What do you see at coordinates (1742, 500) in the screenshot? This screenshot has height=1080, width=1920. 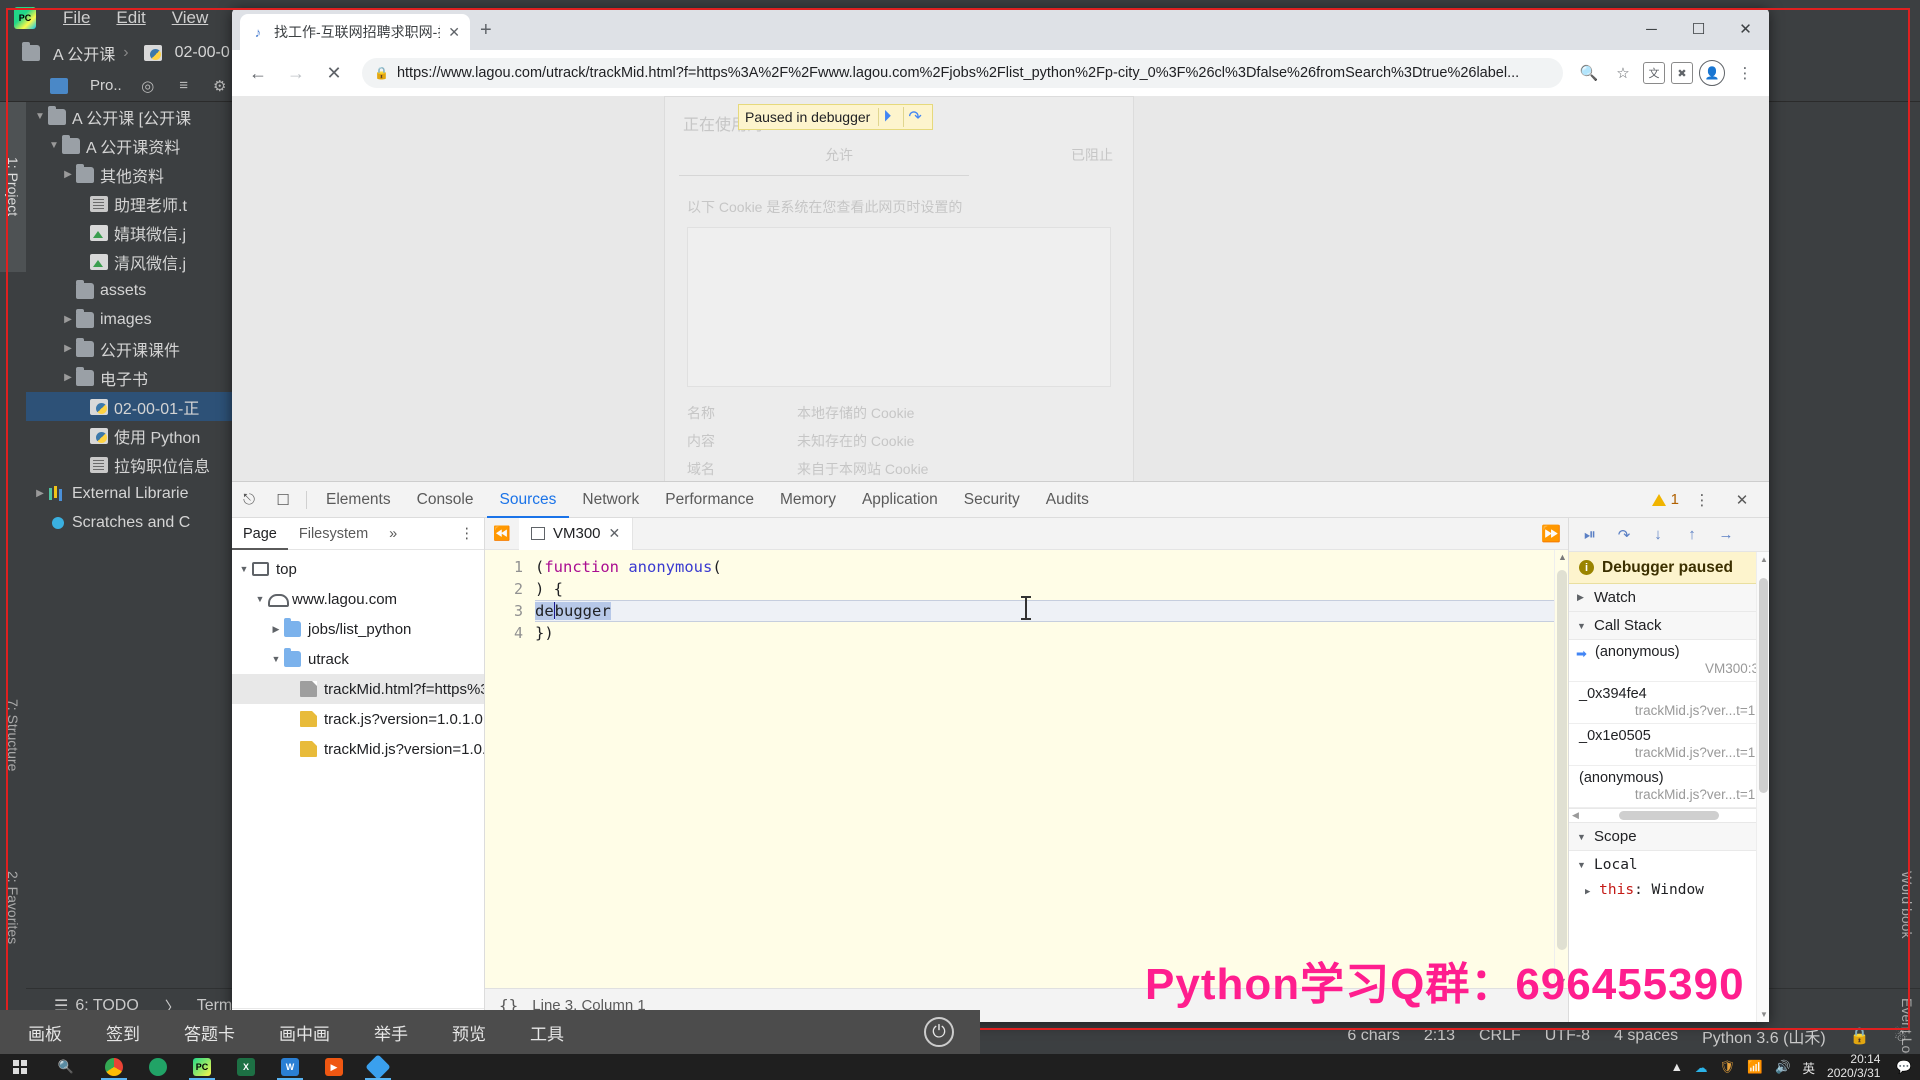 I see `close-devtools-icon: ✕` at bounding box center [1742, 500].